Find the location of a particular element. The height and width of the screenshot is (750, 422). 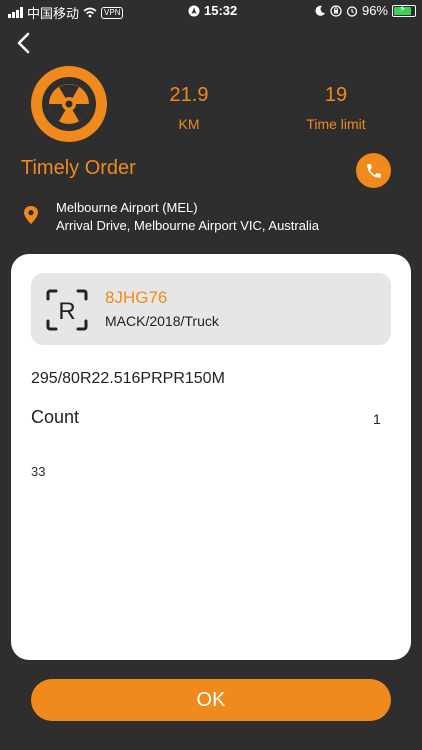

status-time: 15:32 is located at coordinates (221, 10).